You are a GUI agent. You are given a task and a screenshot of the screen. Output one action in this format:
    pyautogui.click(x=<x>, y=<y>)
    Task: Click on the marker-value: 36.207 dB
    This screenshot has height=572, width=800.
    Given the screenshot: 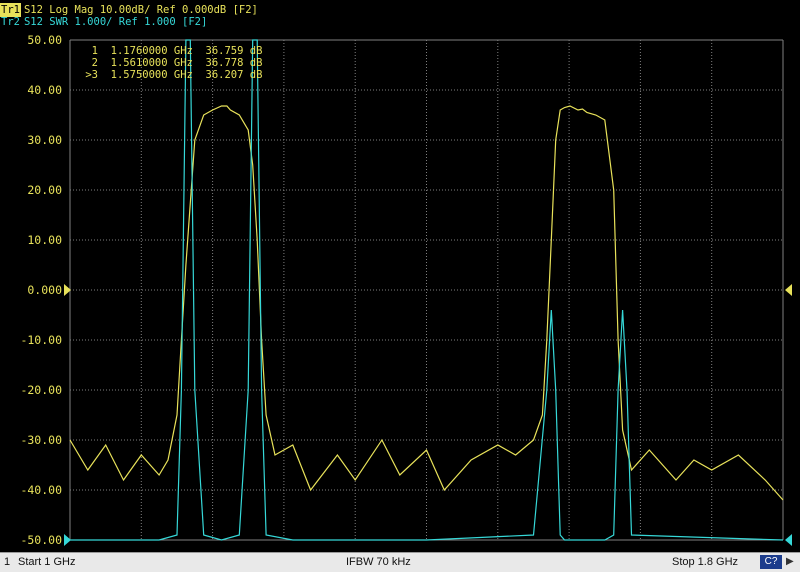 What is the action you would take?
    pyautogui.click(x=234, y=75)
    